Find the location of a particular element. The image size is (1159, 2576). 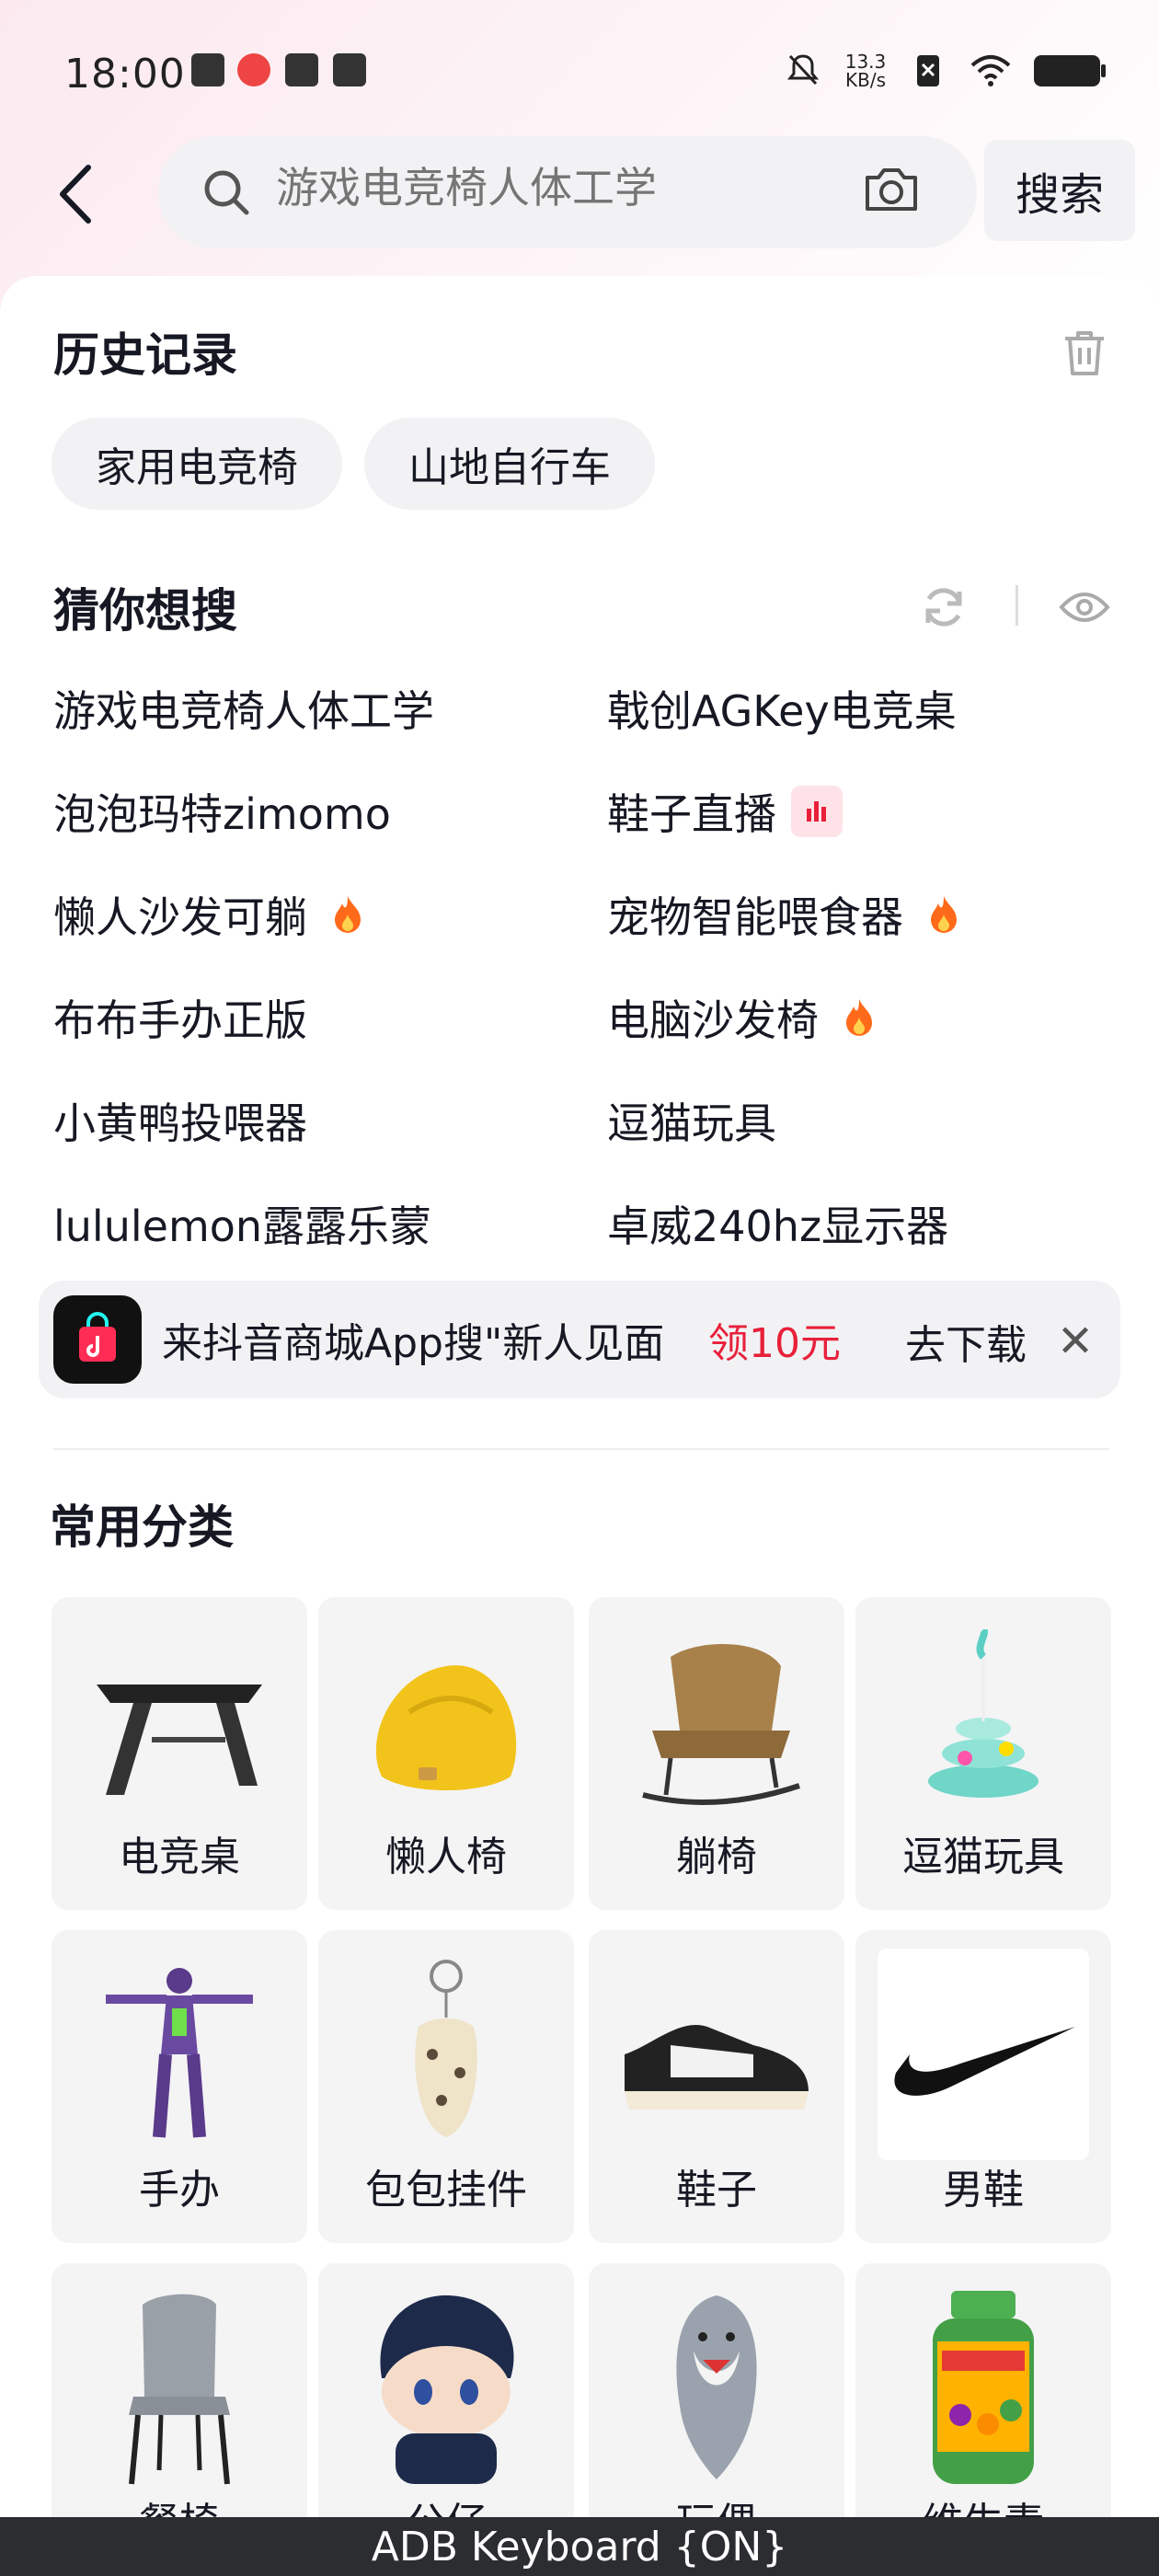

guess-item: 泡泡玛特zimomo is located at coordinates (222, 811).